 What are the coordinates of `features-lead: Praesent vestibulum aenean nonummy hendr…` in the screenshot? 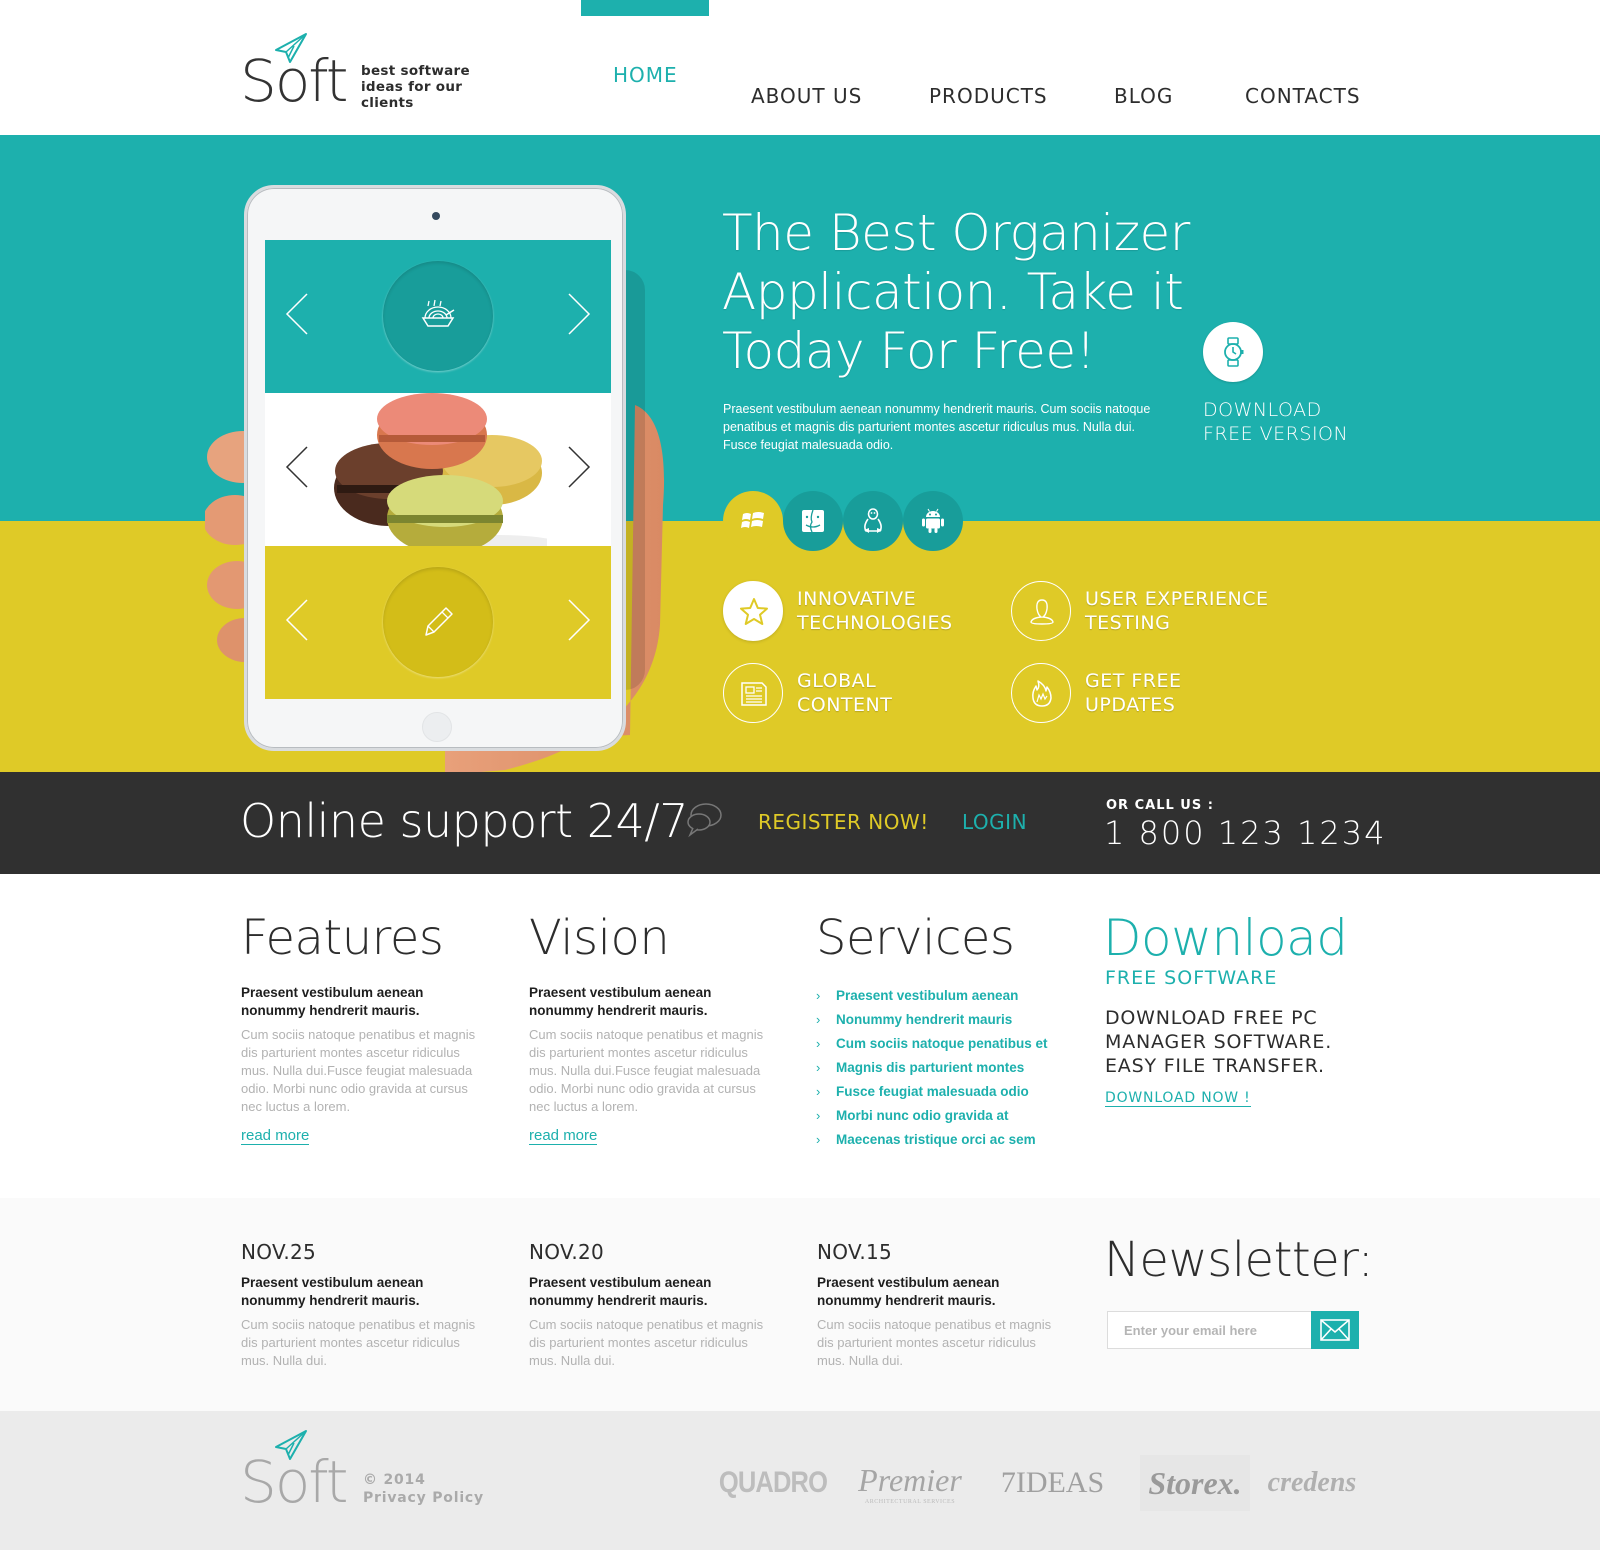 It's located at (332, 1001).